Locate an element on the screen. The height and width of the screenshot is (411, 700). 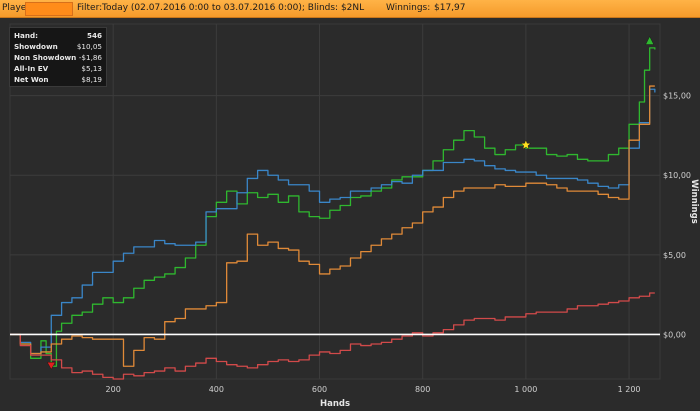
y-tick-label: $5,00 is located at coordinates (674, 255).